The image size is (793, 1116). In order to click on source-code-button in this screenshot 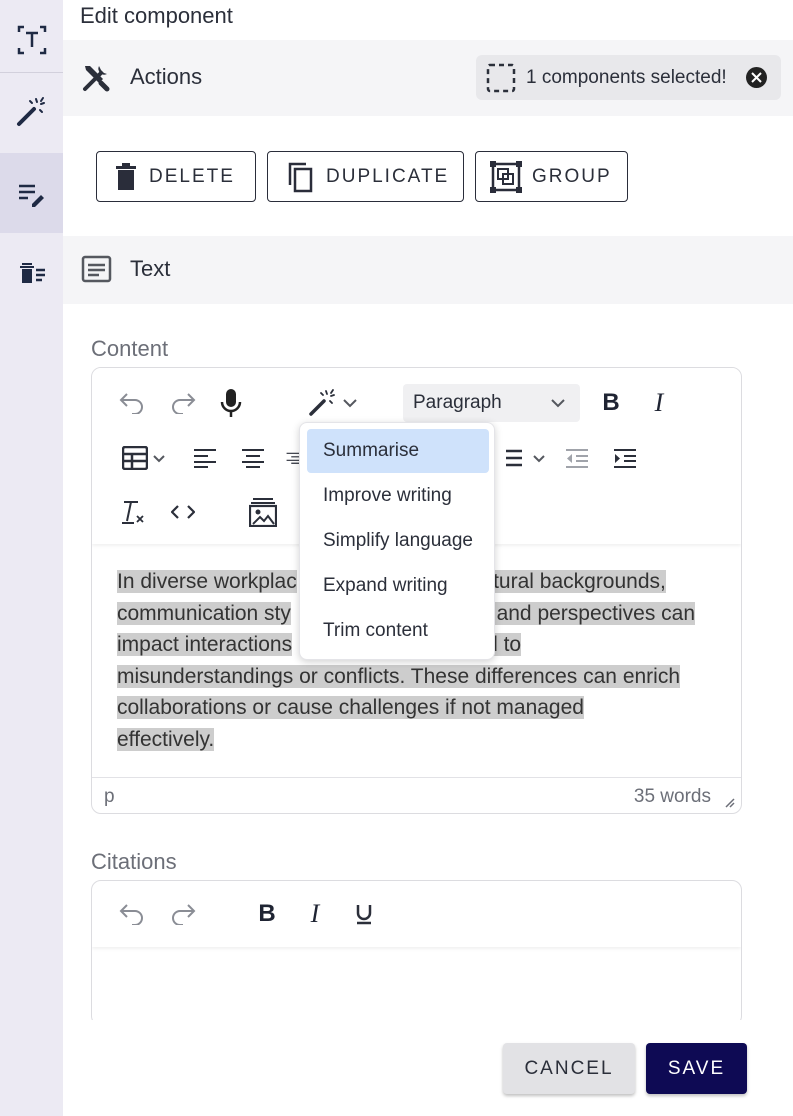, I will do `click(183, 512)`.